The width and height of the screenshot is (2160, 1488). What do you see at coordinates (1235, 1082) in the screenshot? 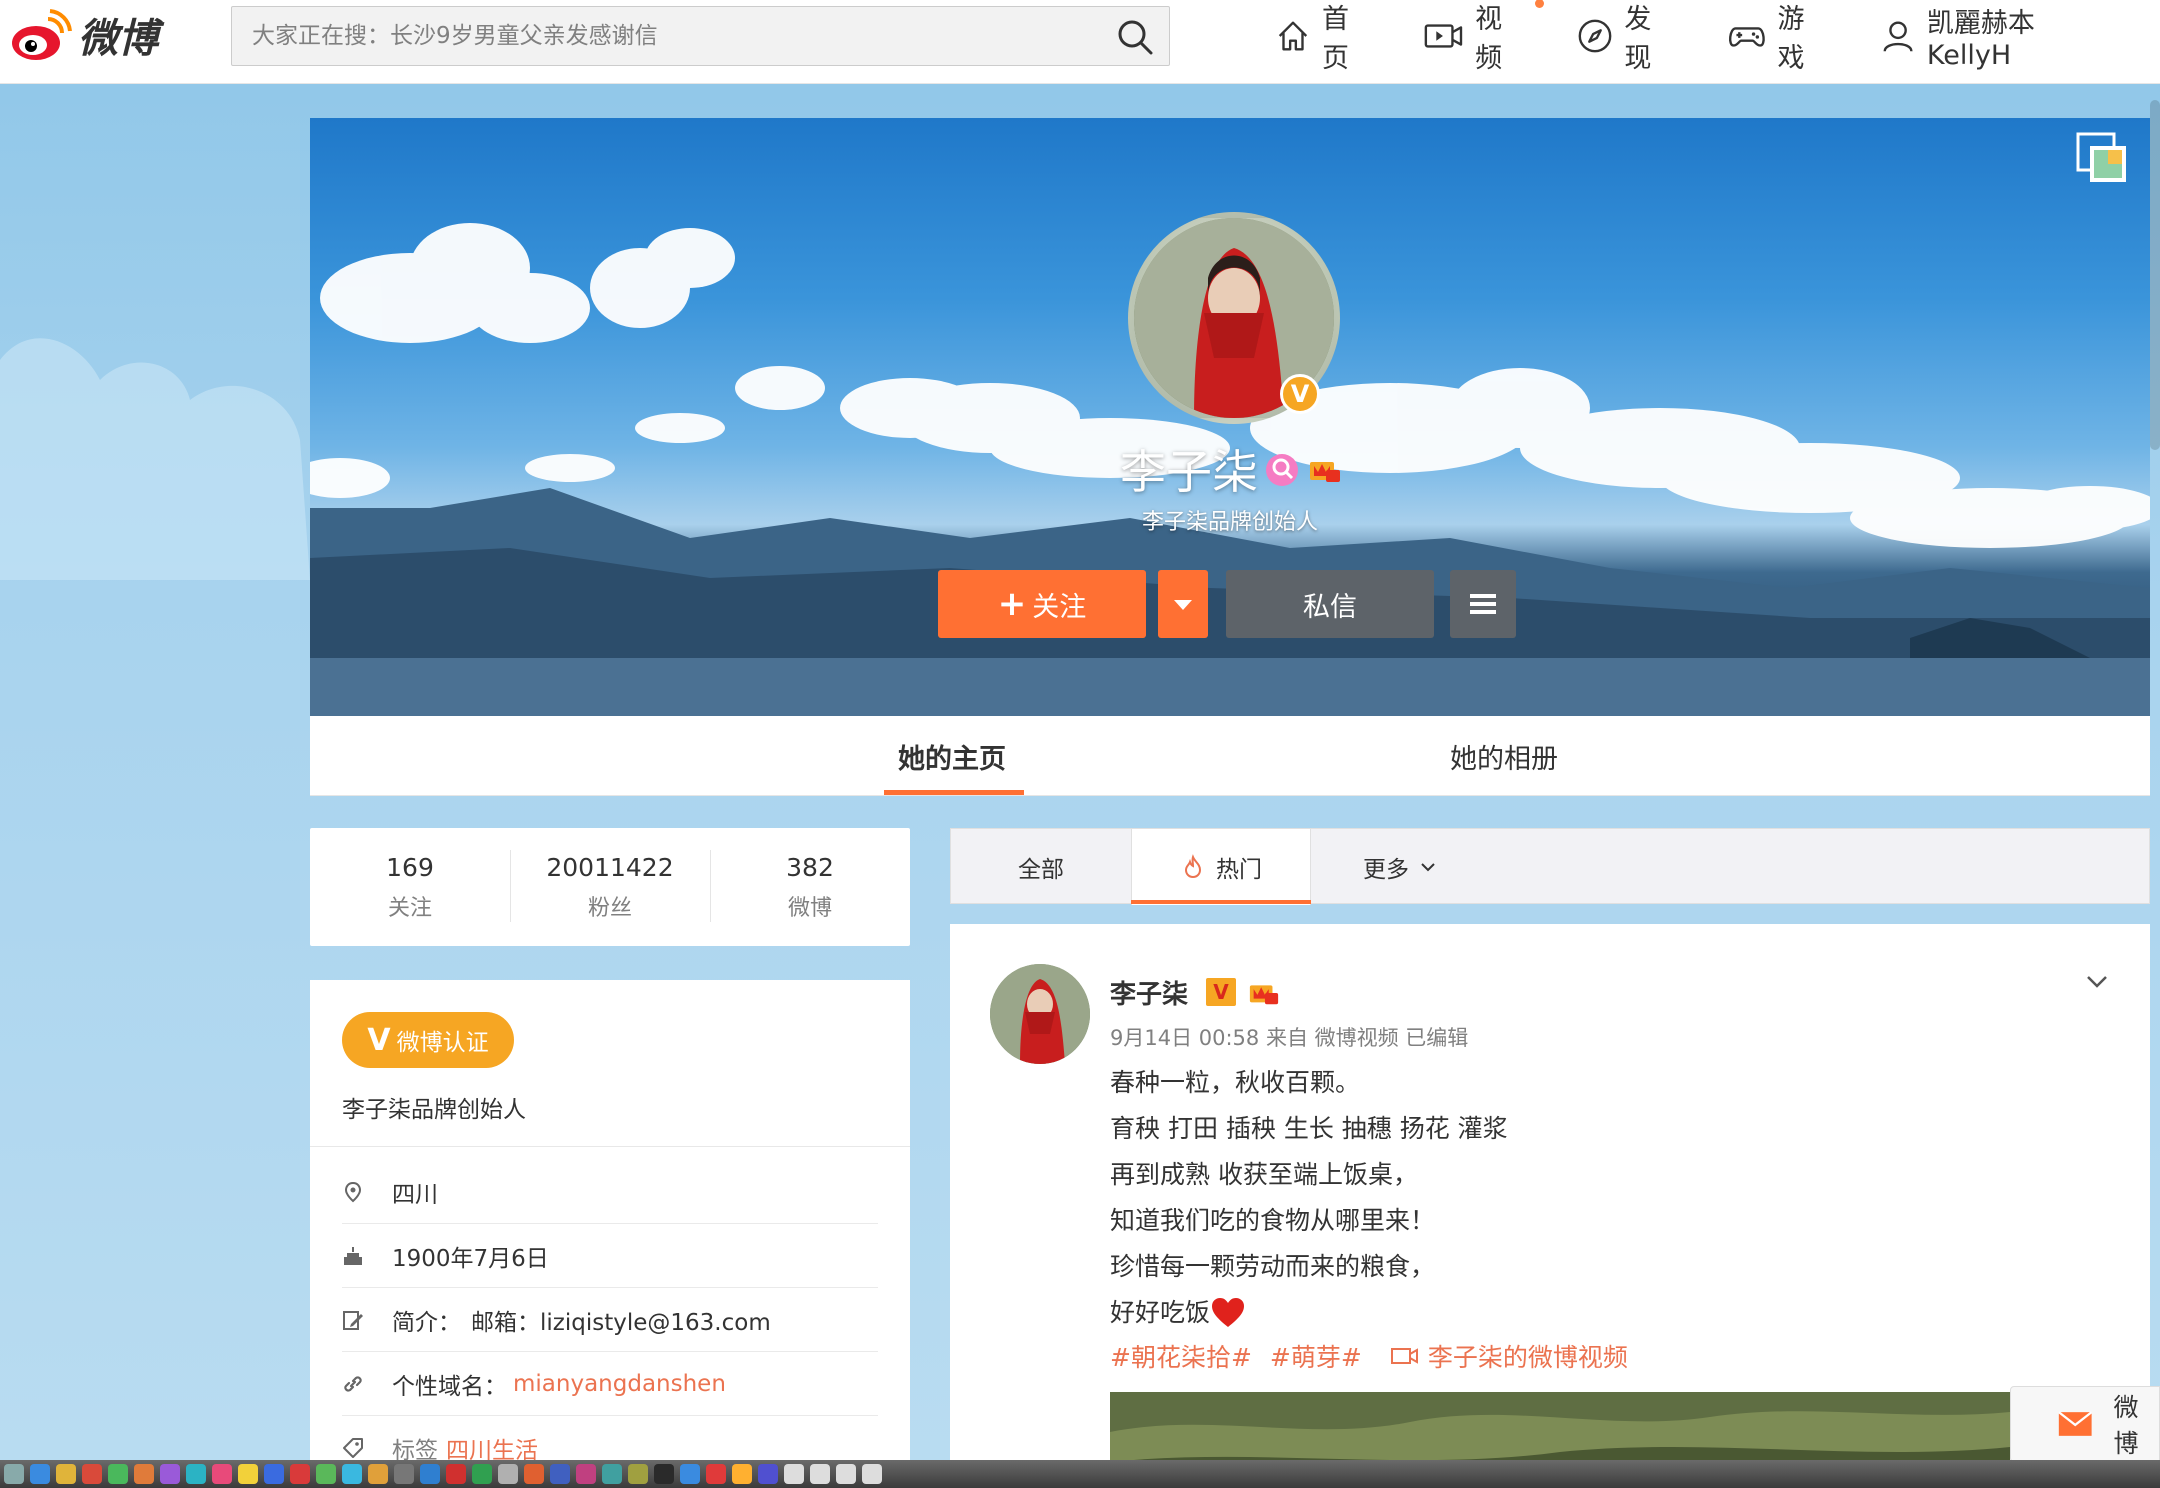
I see `post-line: 春种一粒，秋收百颗。` at bounding box center [1235, 1082].